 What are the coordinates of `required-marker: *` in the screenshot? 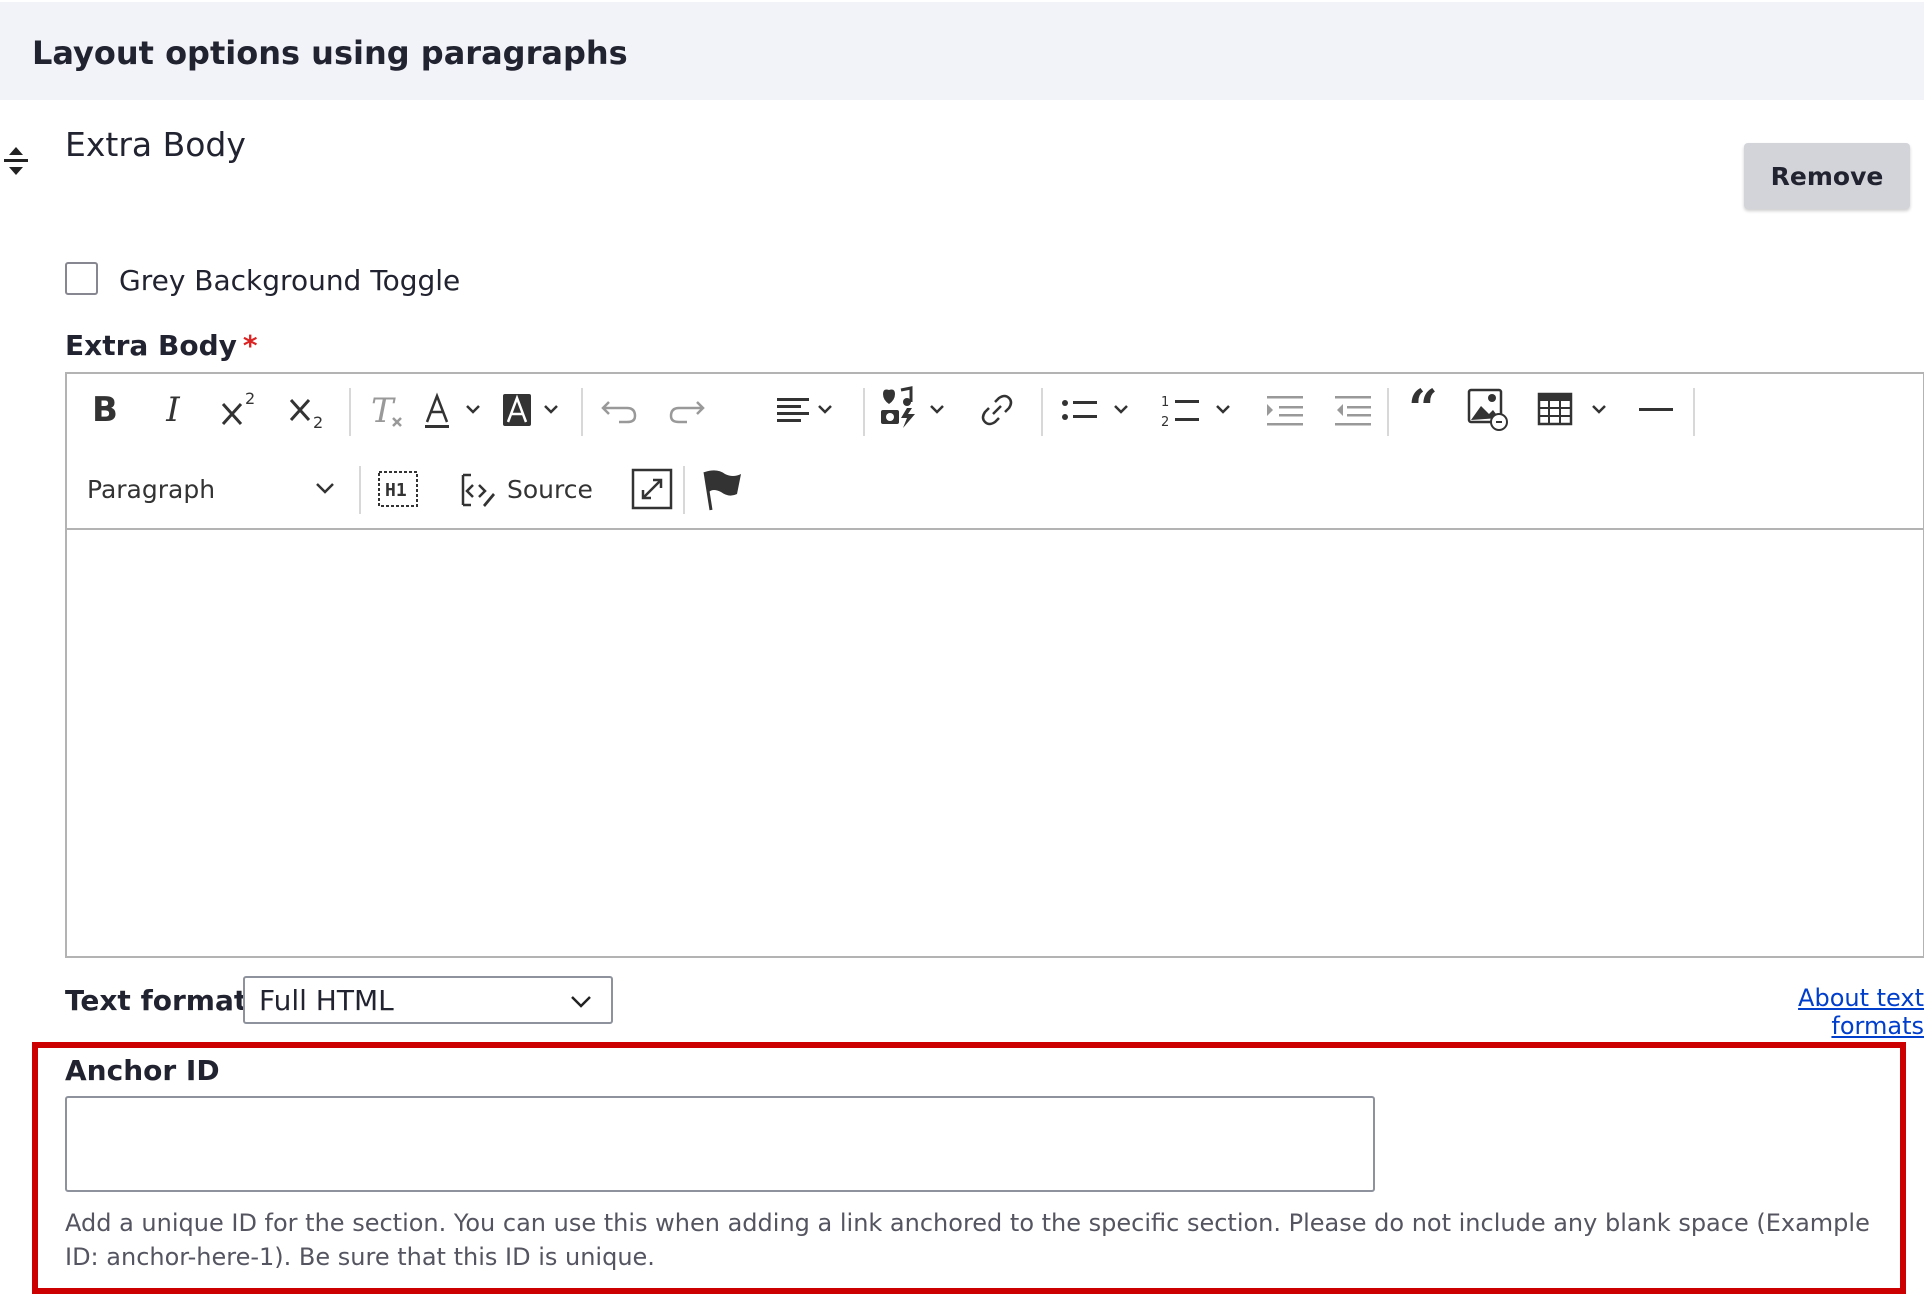 It's located at (250, 345).